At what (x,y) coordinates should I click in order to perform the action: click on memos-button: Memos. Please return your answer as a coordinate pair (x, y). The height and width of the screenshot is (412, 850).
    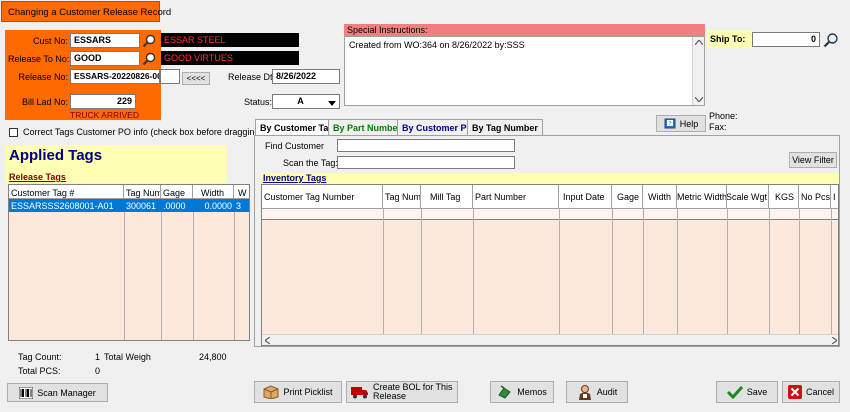
    Looking at the image, I should click on (522, 392).